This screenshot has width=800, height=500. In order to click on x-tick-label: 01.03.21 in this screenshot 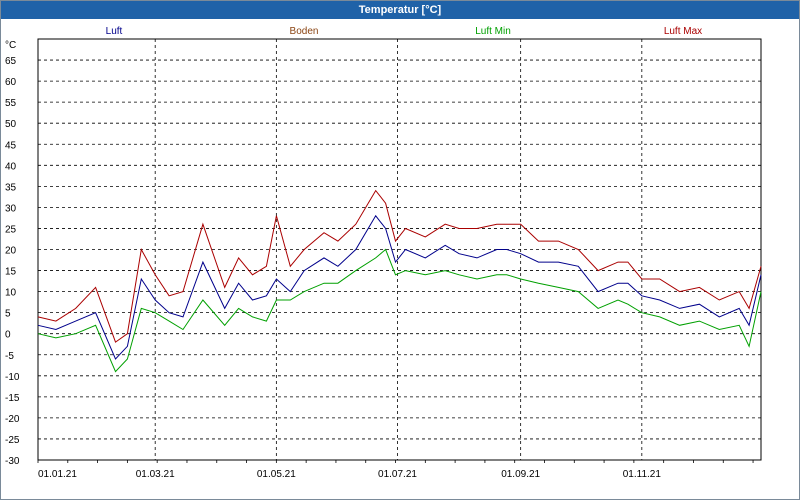, I will do `click(155, 474)`.